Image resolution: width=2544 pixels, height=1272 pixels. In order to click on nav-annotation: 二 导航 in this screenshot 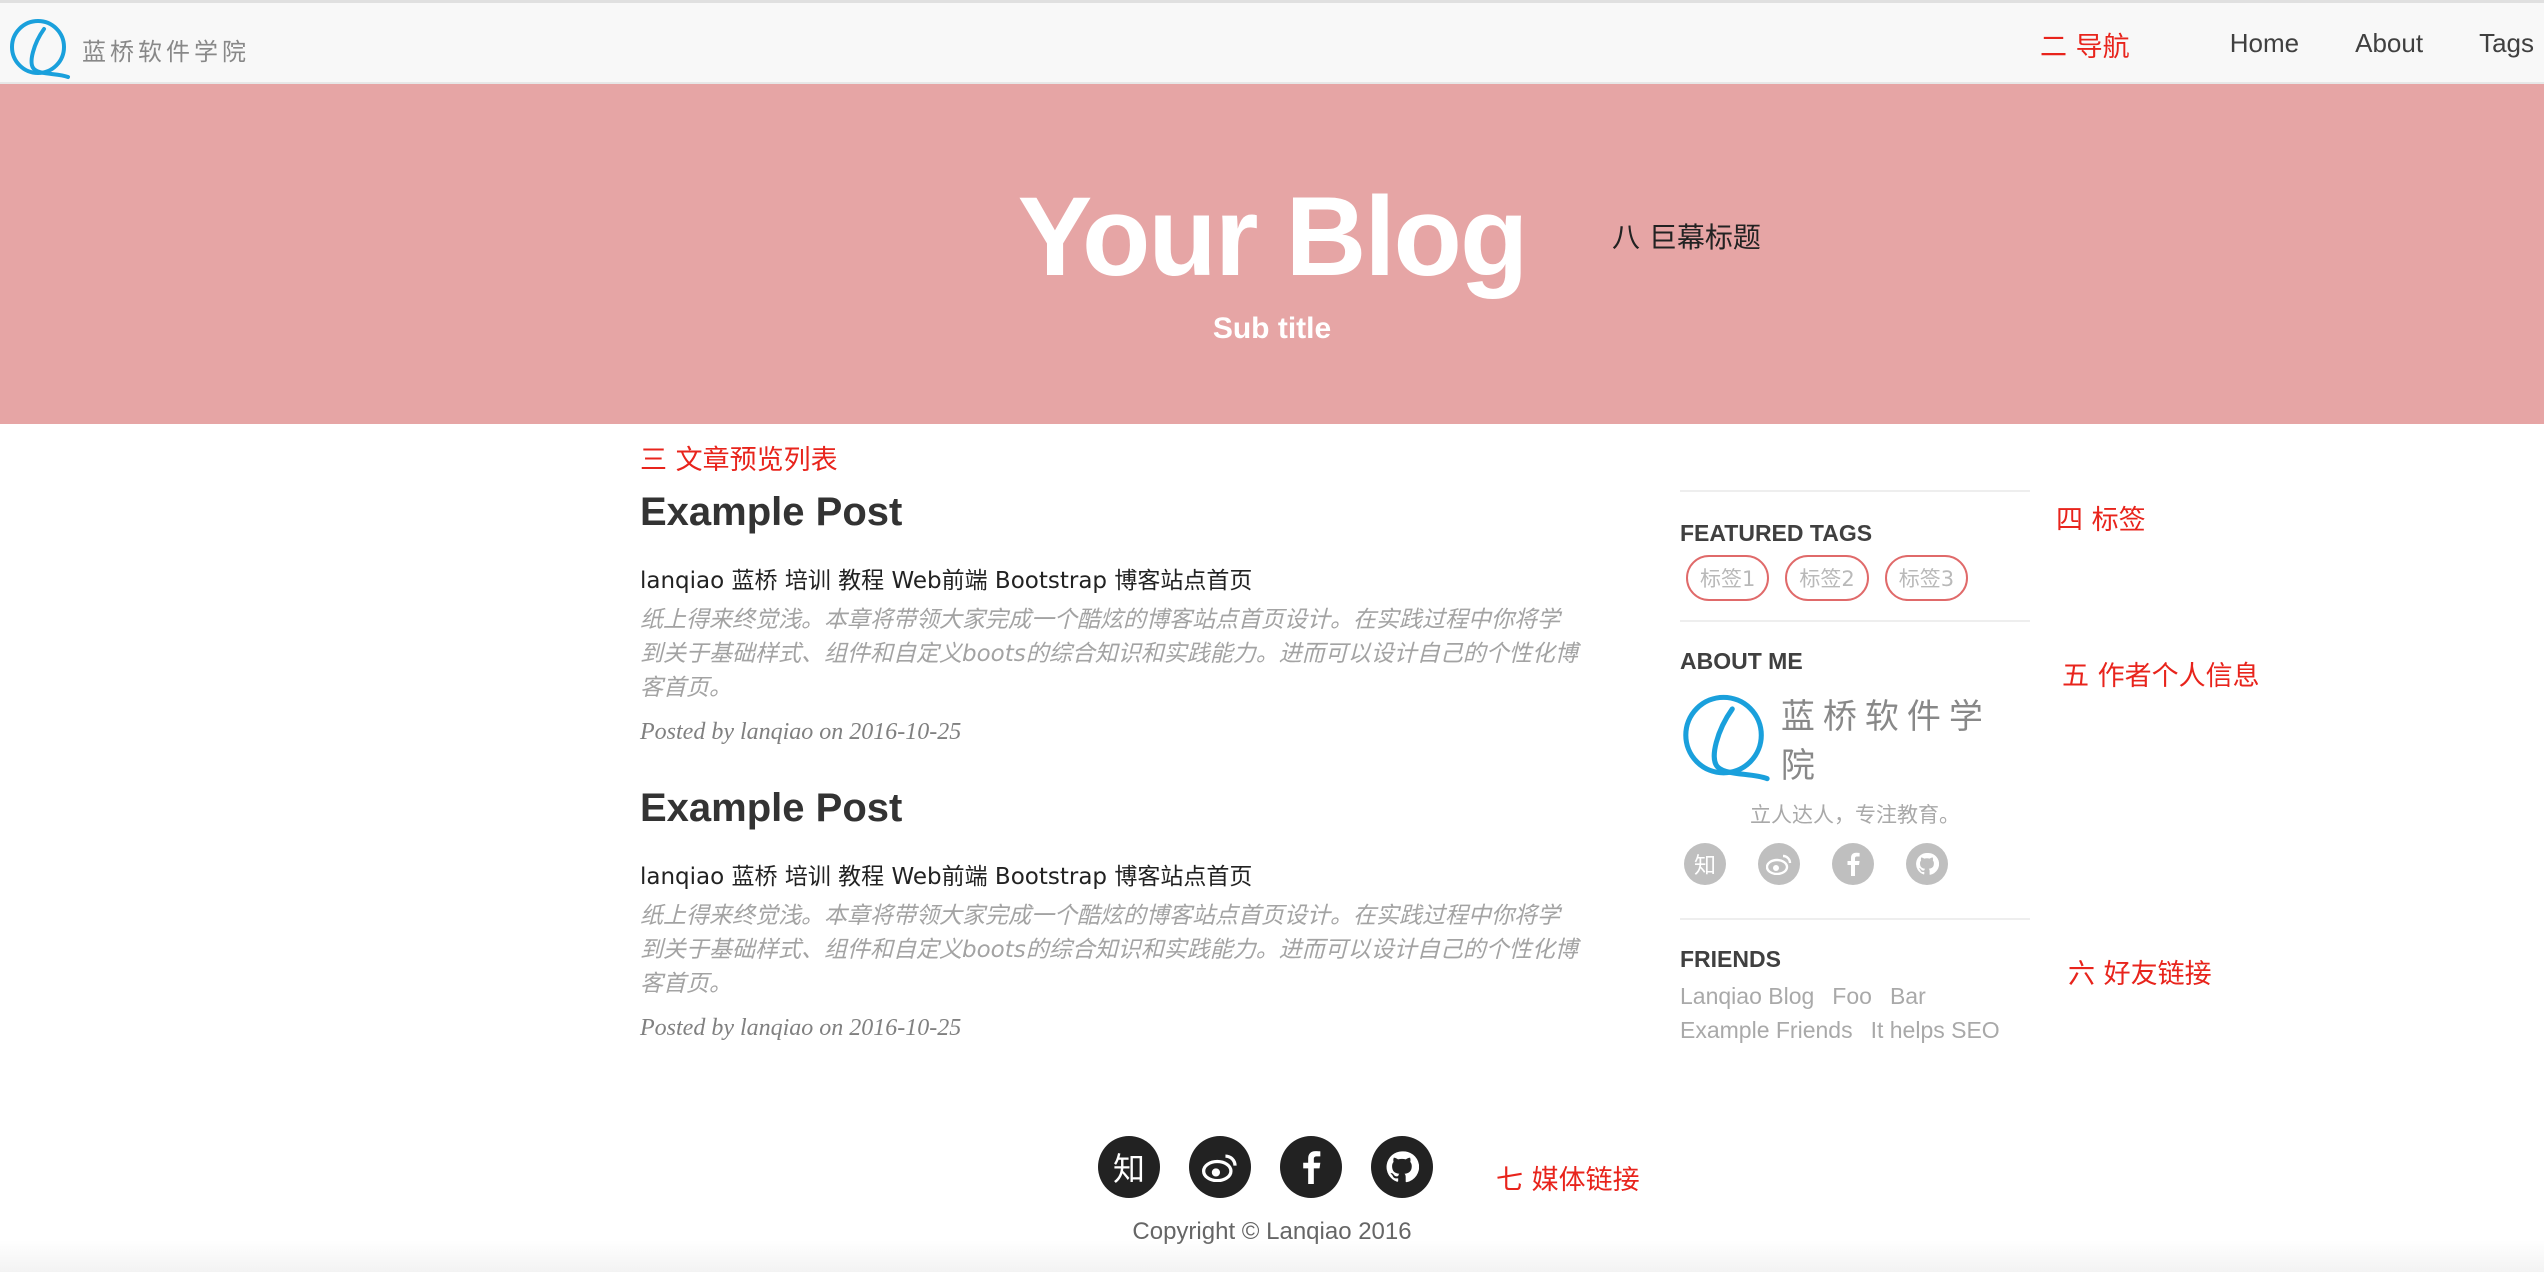, I will do `click(2085, 47)`.